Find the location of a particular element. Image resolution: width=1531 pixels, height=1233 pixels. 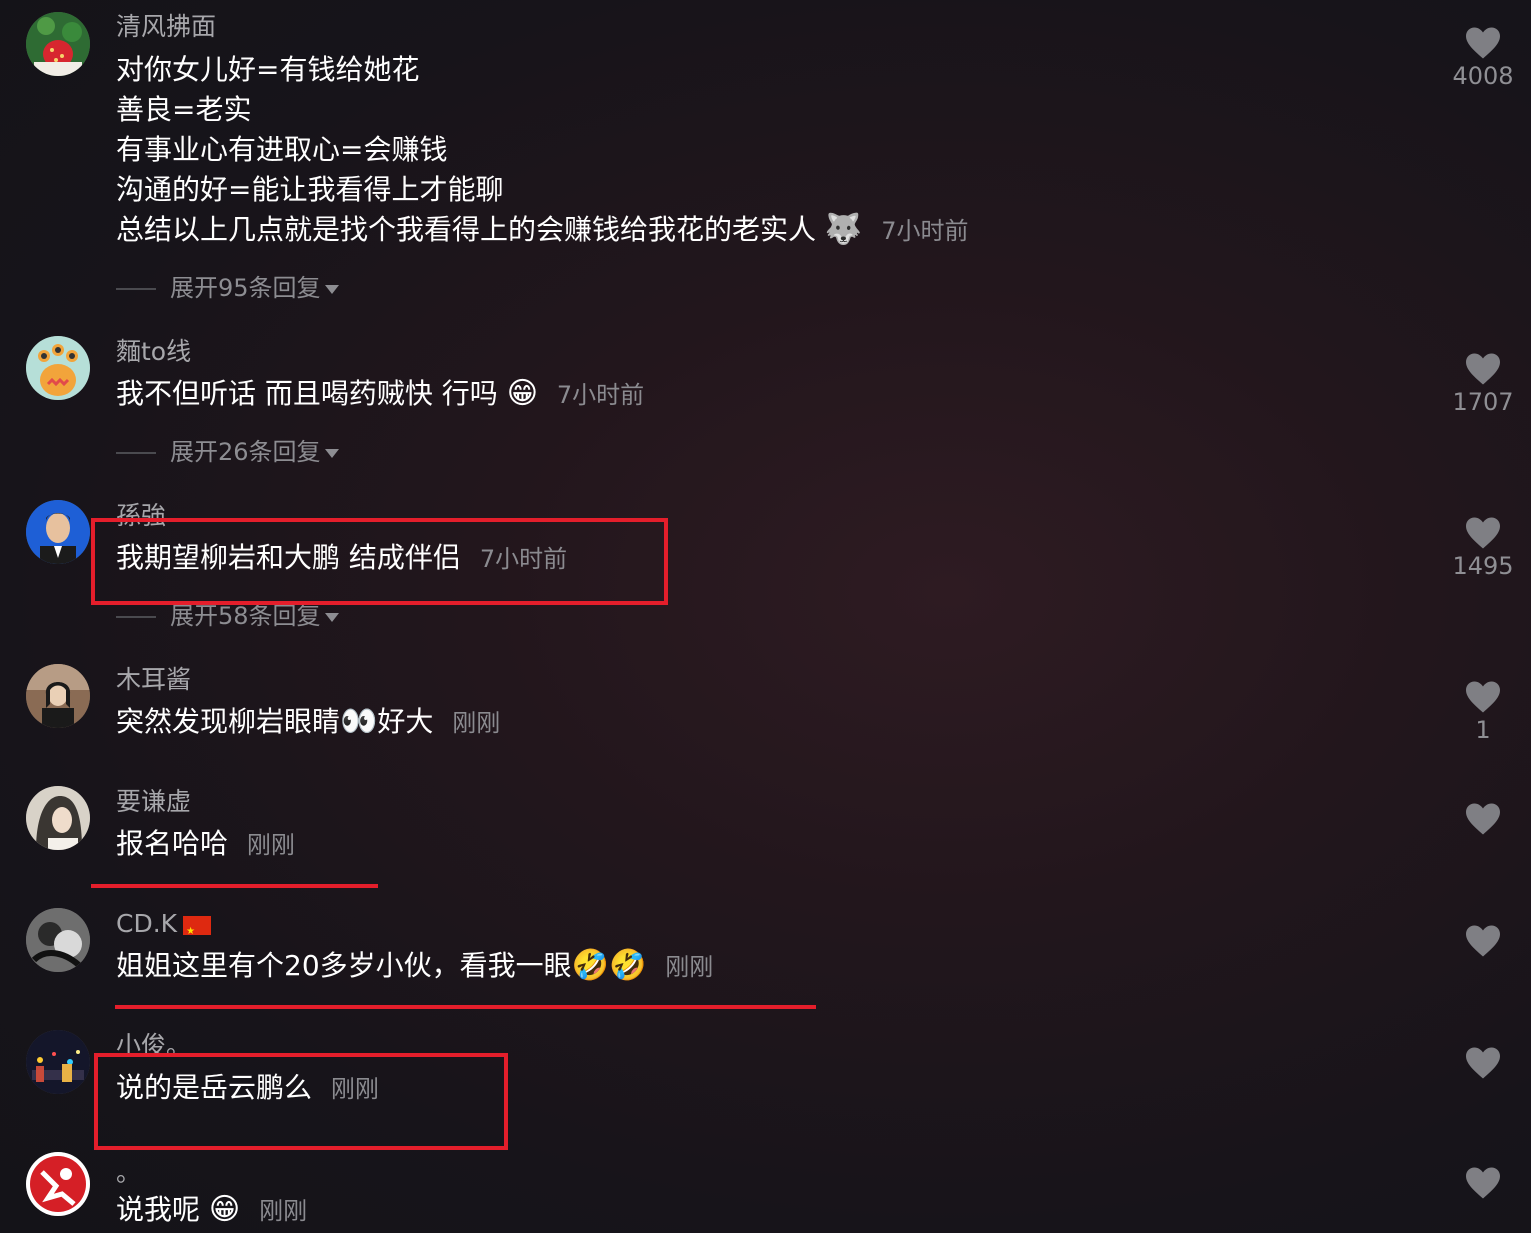

like-count: 1707 is located at coordinates (1483, 402).